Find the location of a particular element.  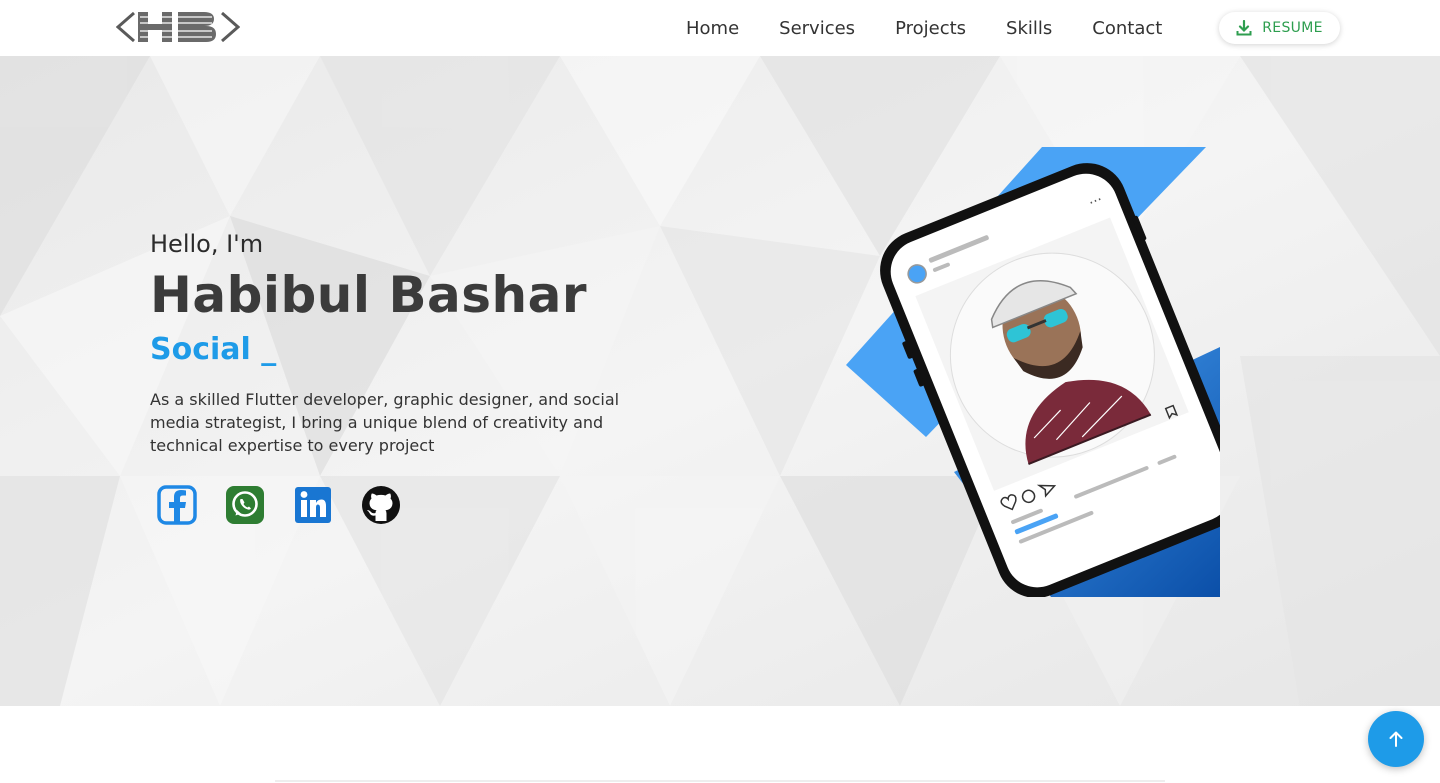

nav-contact: Contact is located at coordinates (1127, 28).